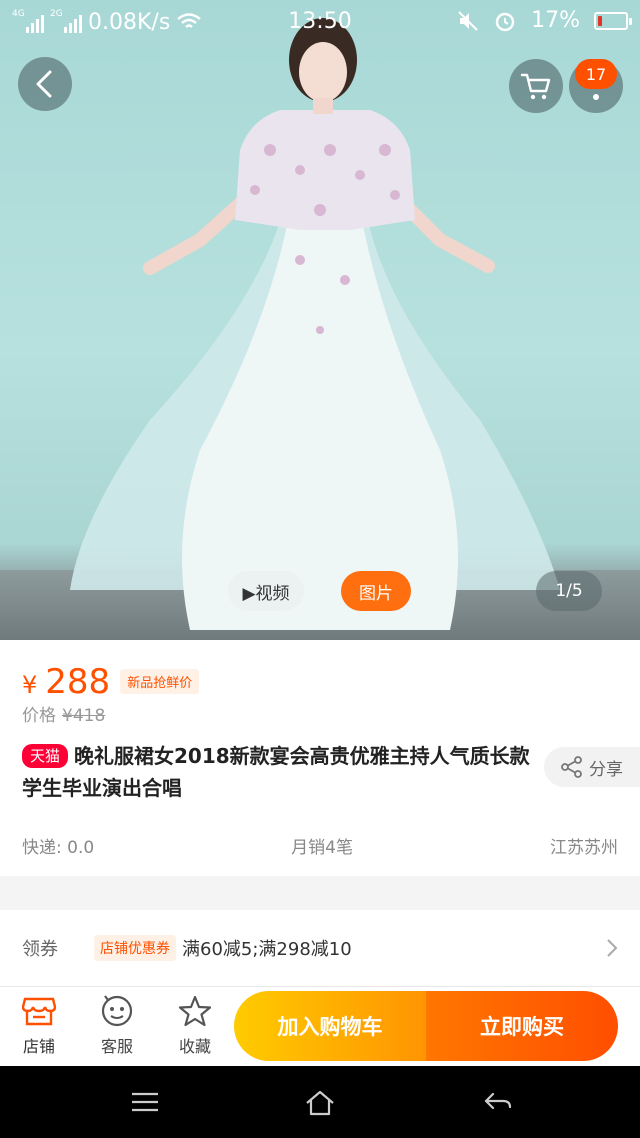  What do you see at coordinates (468, 20) in the screenshot?
I see `mute-icon` at bounding box center [468, 20].